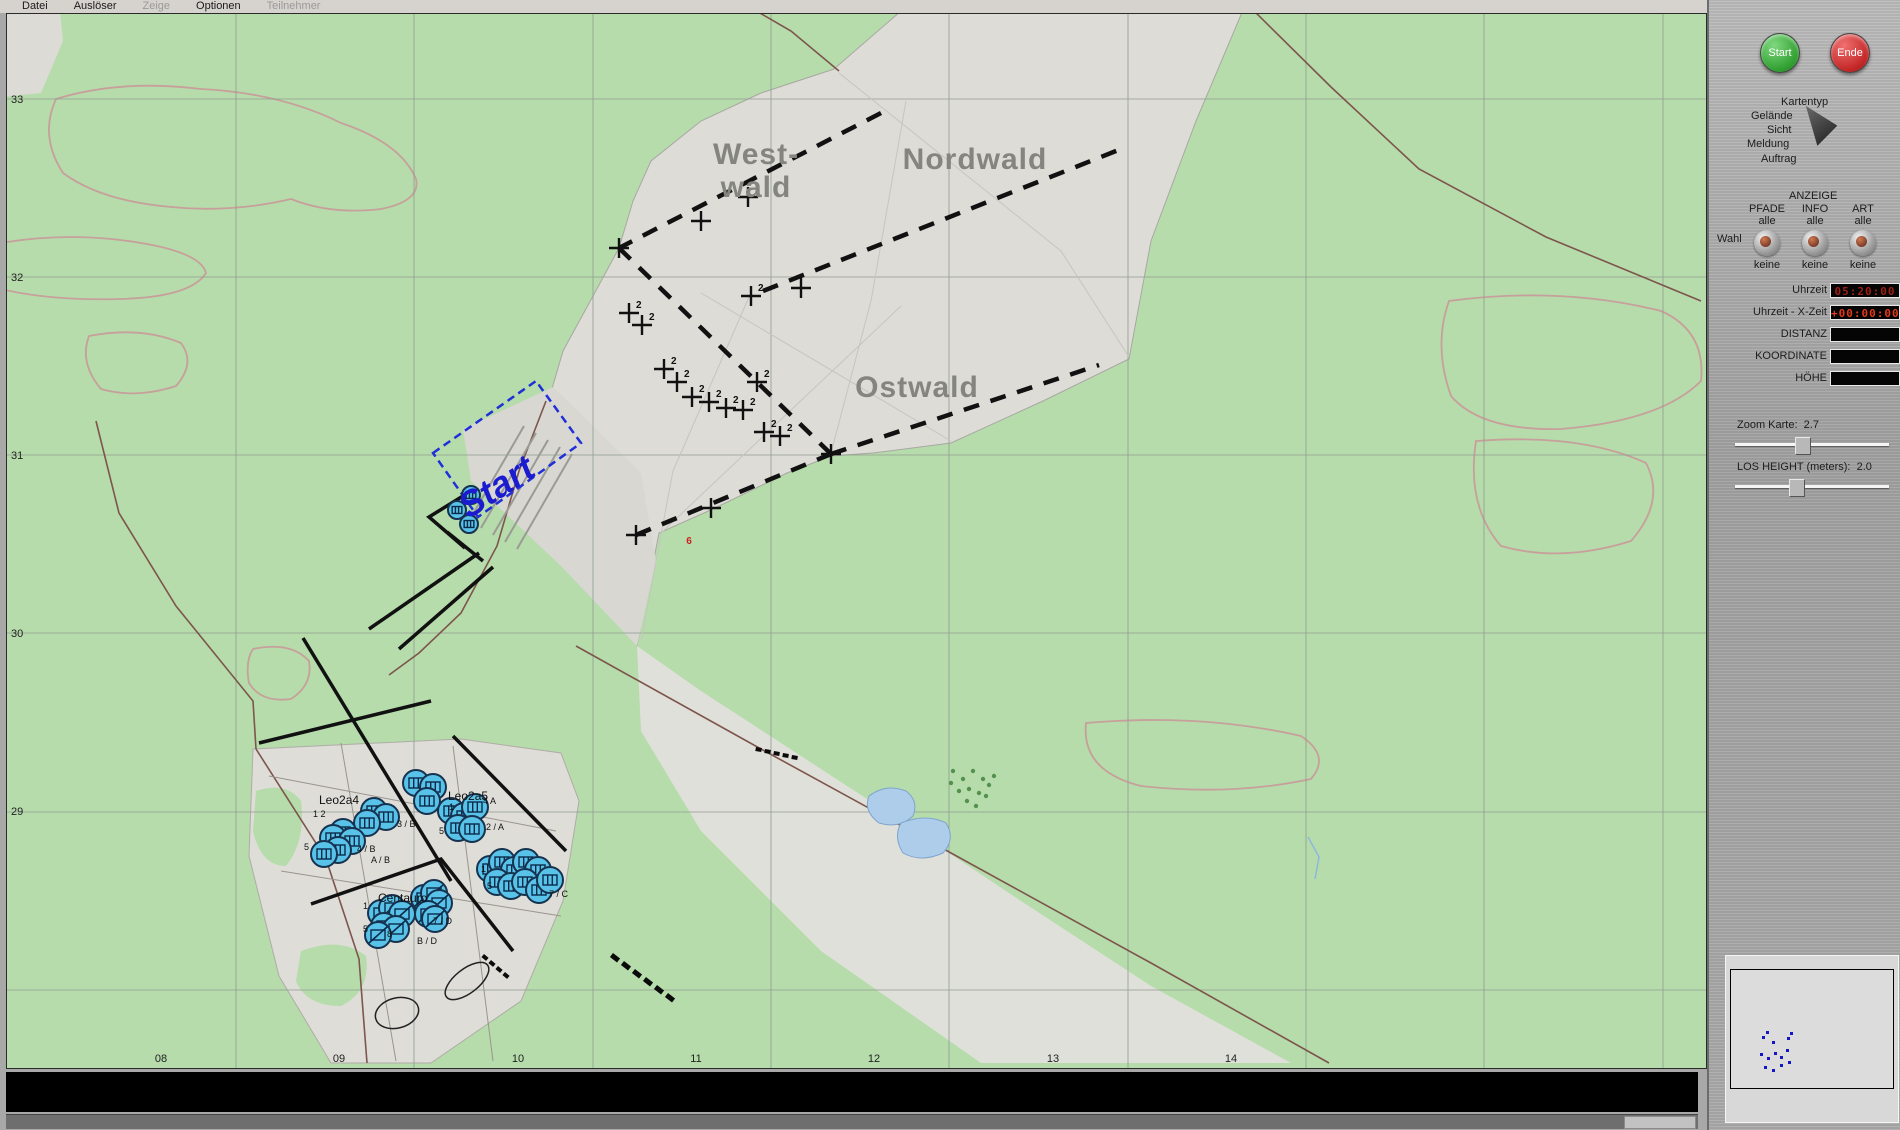 Image resolution: width=1900 pixels, height=1130 pixels. I want to click on map-label: wald, so click(756, 187).